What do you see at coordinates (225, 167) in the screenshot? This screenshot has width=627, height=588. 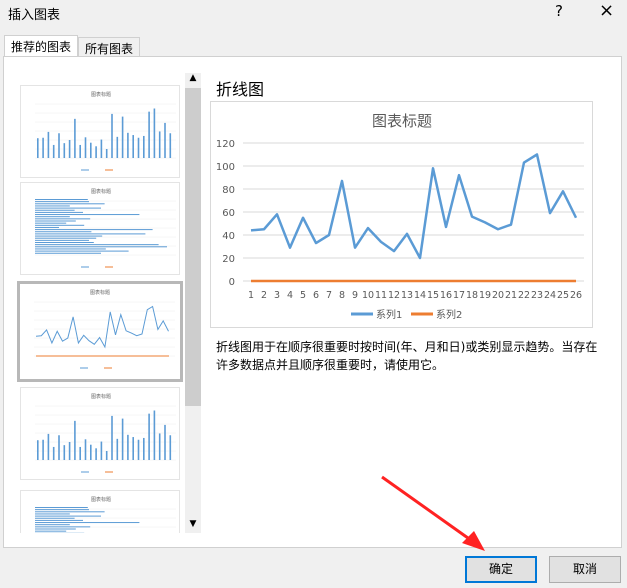 I see `y-tick-label: 100` at bounding box center [225, 167].